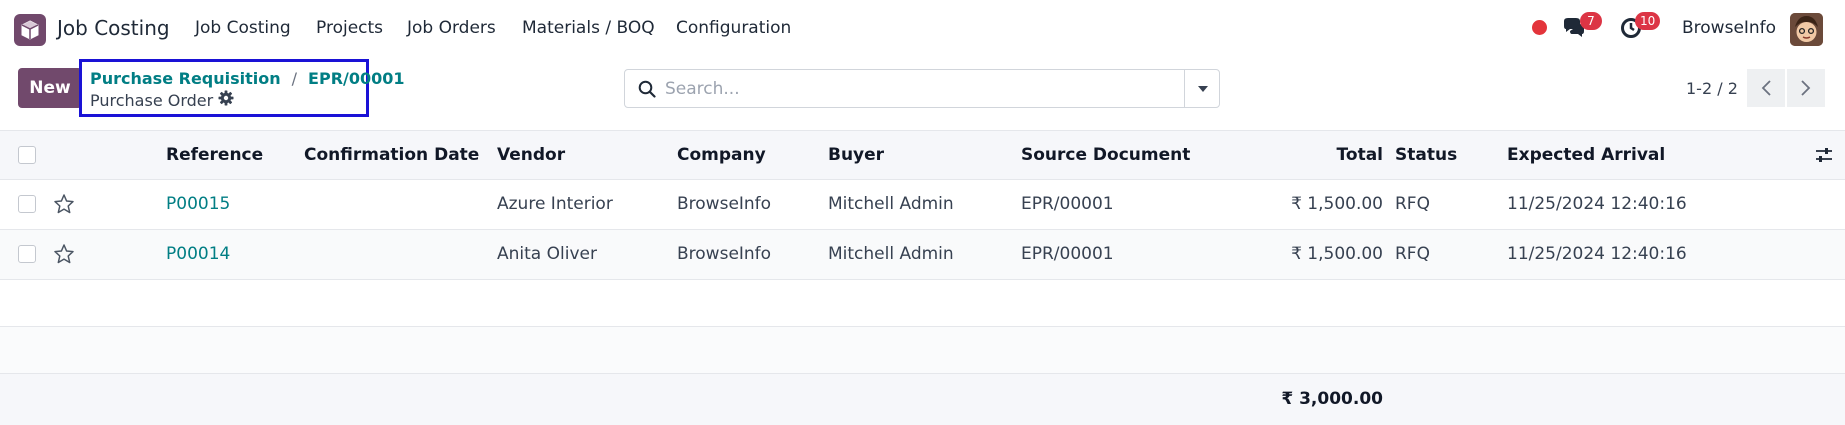  What do you see at coordinates (243, 28) in the screenshot?
I see `menu-job-costing: Job Costing` at bounding box center [243, 28].